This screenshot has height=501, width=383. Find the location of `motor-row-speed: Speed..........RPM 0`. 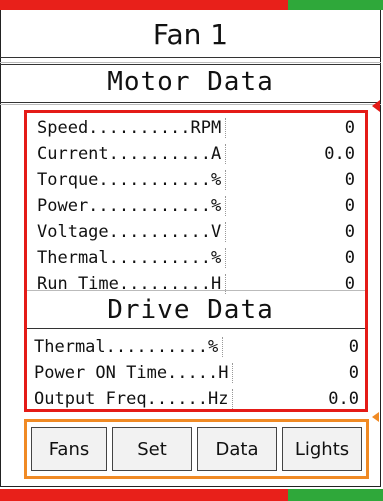

motor-row-speed: Speed..........RPM 0 is located at coordinates (196, 128).